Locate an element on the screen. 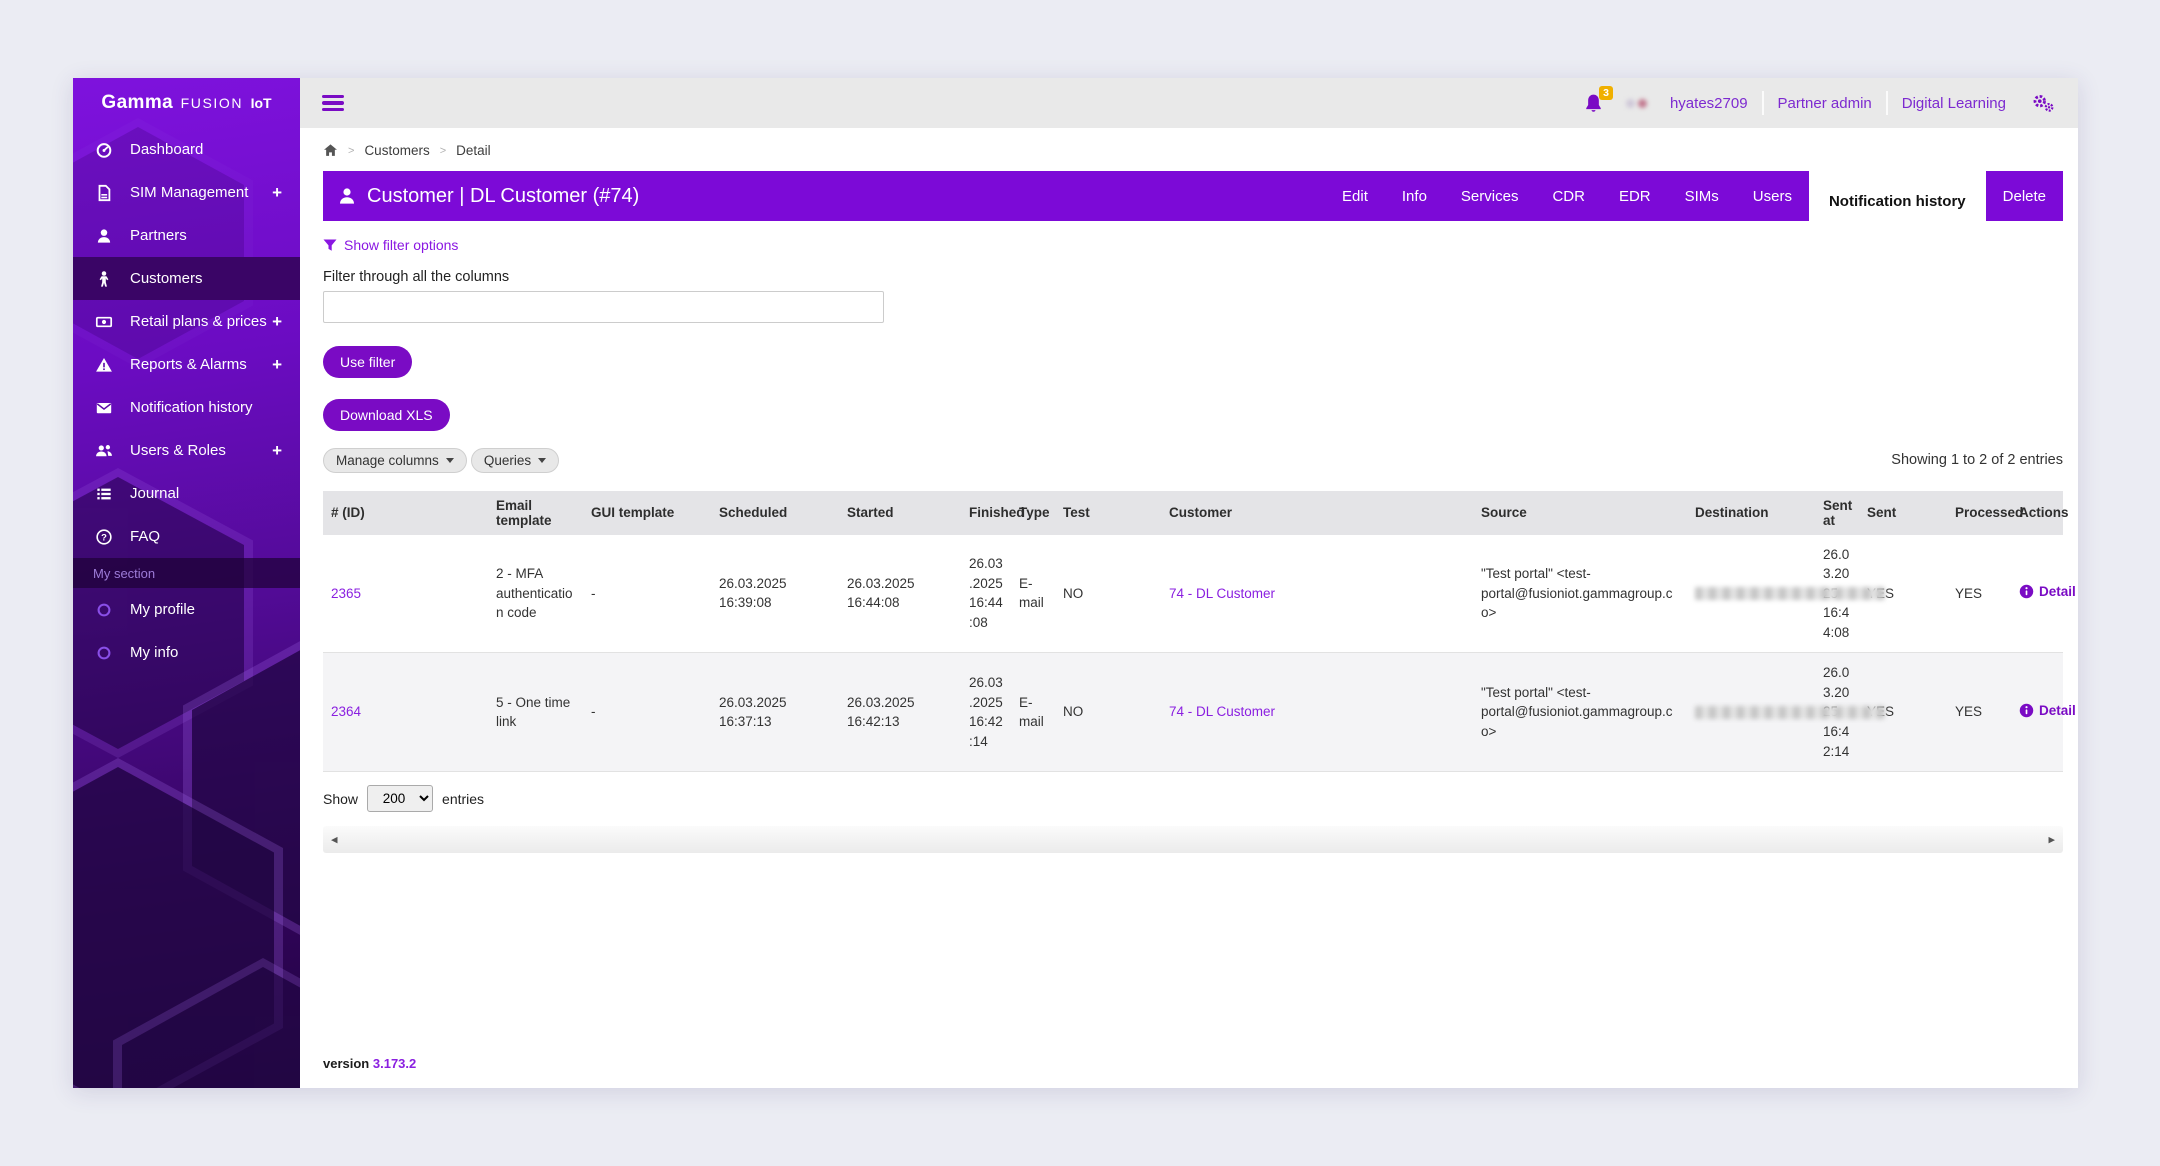 The image size is (2160, 1166). row-id-link: 2365 is located at coordinates (346, 593).